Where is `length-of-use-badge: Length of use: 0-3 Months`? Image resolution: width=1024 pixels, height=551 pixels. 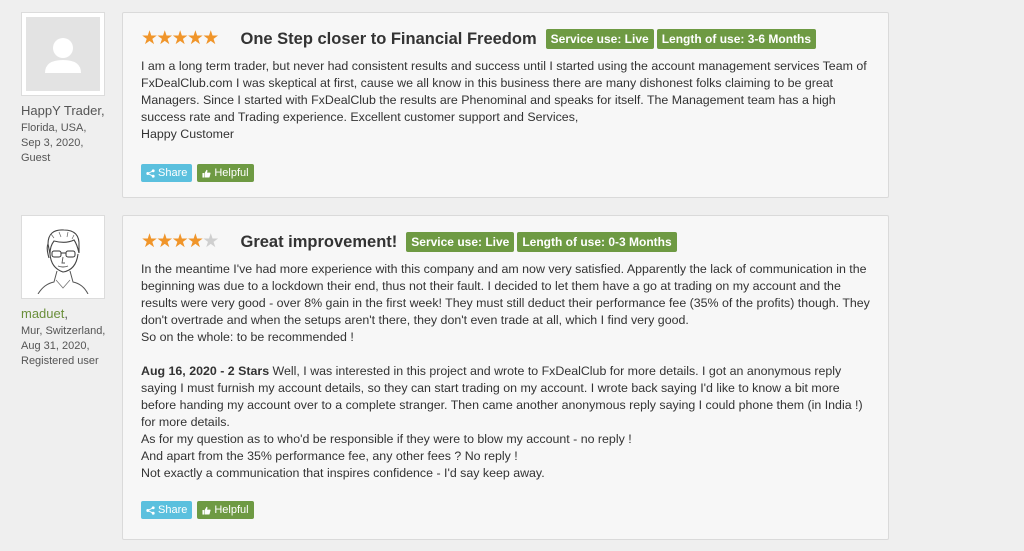 length-of-use-badge: Length of use: 0-3 Months is located at coordinates (597, 242).